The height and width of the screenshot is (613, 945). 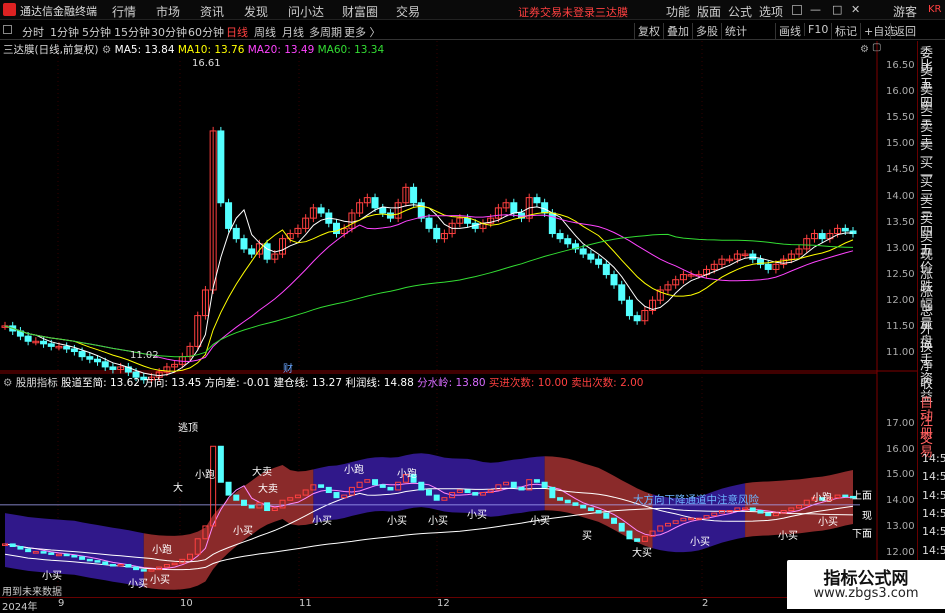 I want to click on period-1min: 1分钟, so click(x=64, y=32).